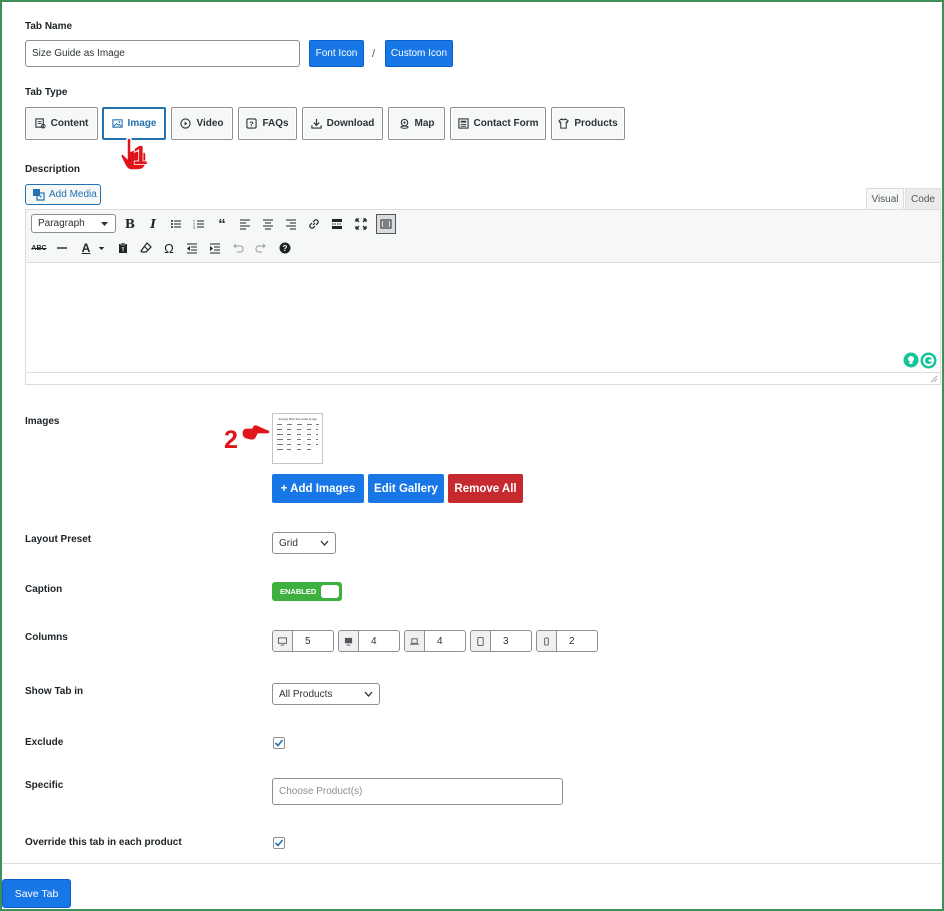 This screenshot has width=944, height=911. What do you see at coordinates (130, 224) in the screenshot?
I see `bold-icon: B` at bounding box center [130, 224].